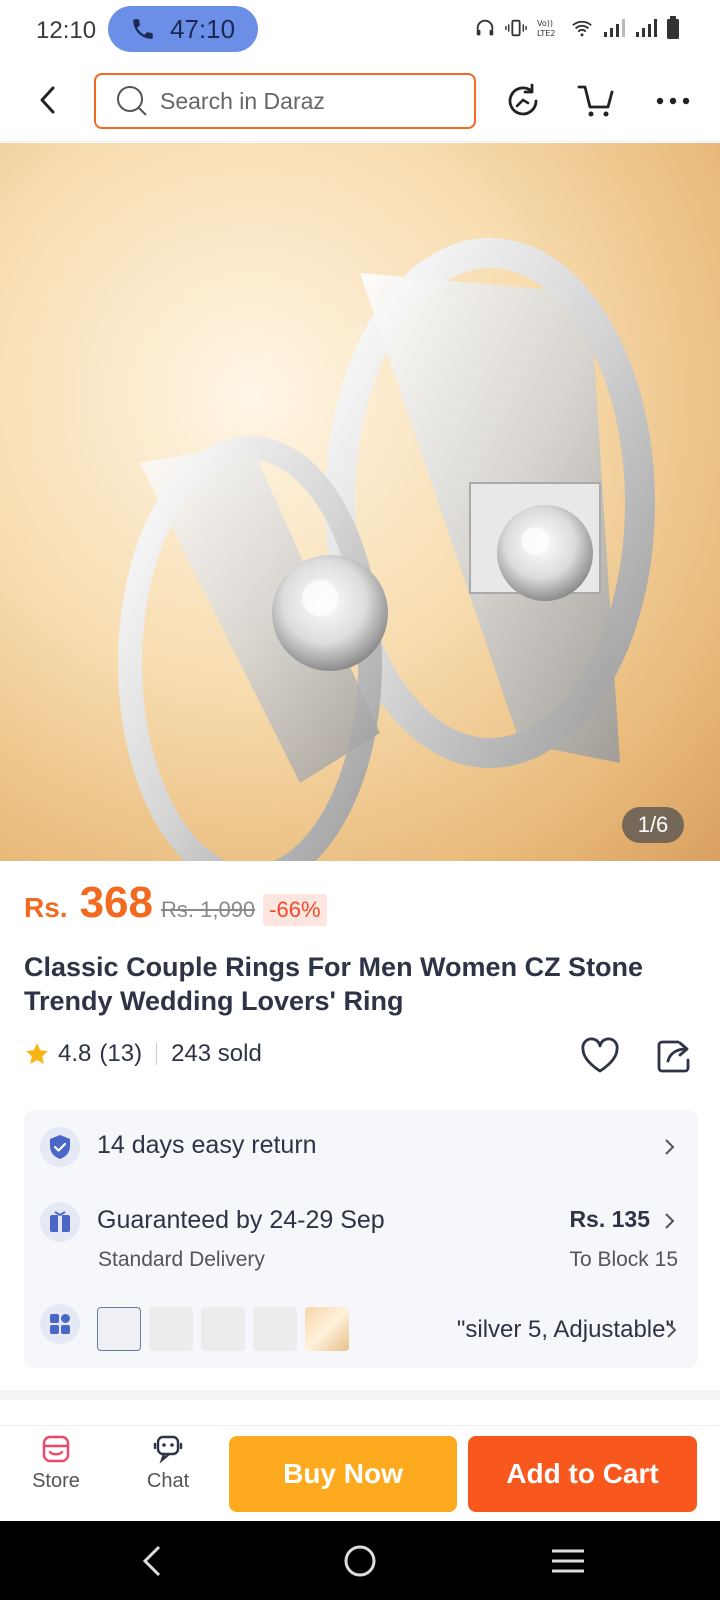 This screenshot has height=1600, width=720. I want to click on selected-variant: "silver 5, Adjustable", so click(565, 1329).